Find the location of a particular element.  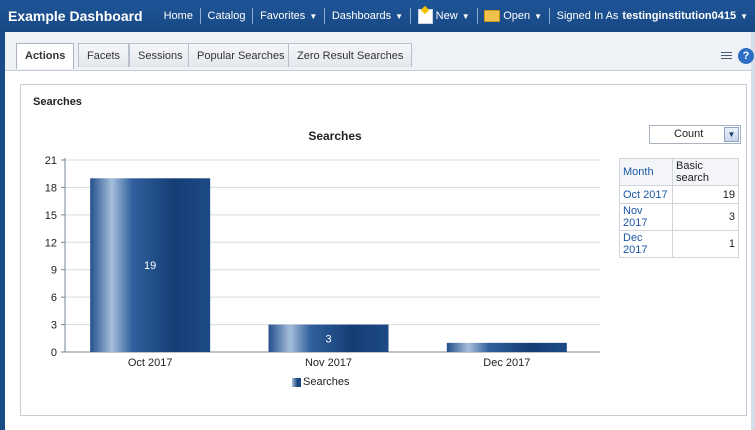

month-cell: Dec 2017 is located at coordinates (646, 244).